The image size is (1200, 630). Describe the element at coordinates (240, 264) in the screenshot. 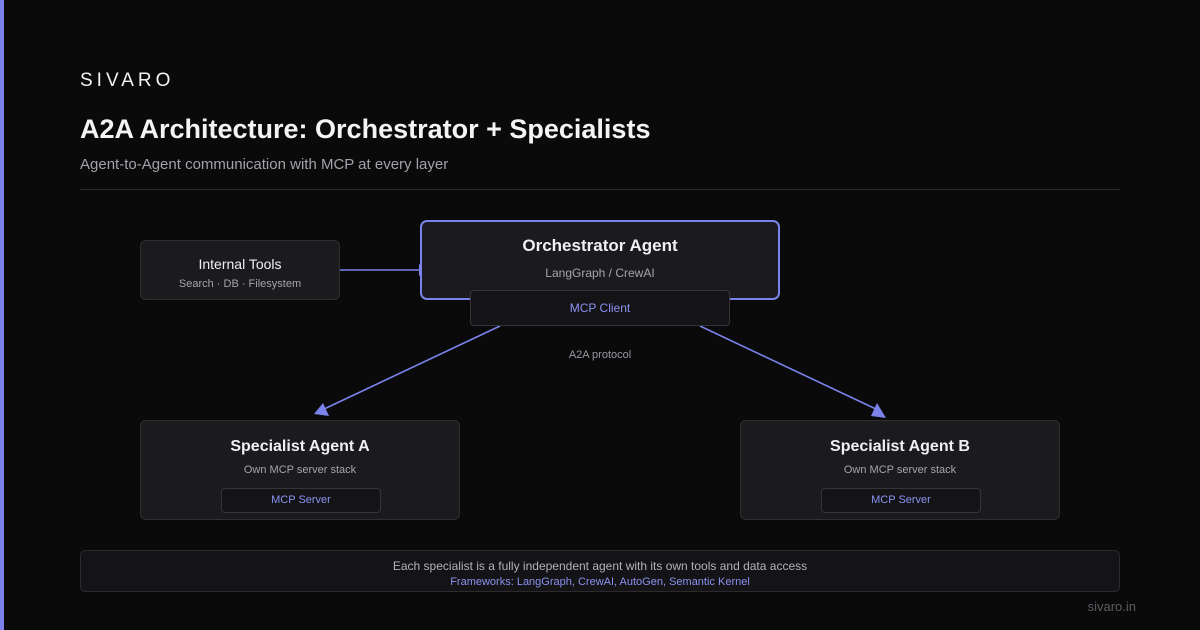

I see `internal-tools-title: Internal Tools` at that location.